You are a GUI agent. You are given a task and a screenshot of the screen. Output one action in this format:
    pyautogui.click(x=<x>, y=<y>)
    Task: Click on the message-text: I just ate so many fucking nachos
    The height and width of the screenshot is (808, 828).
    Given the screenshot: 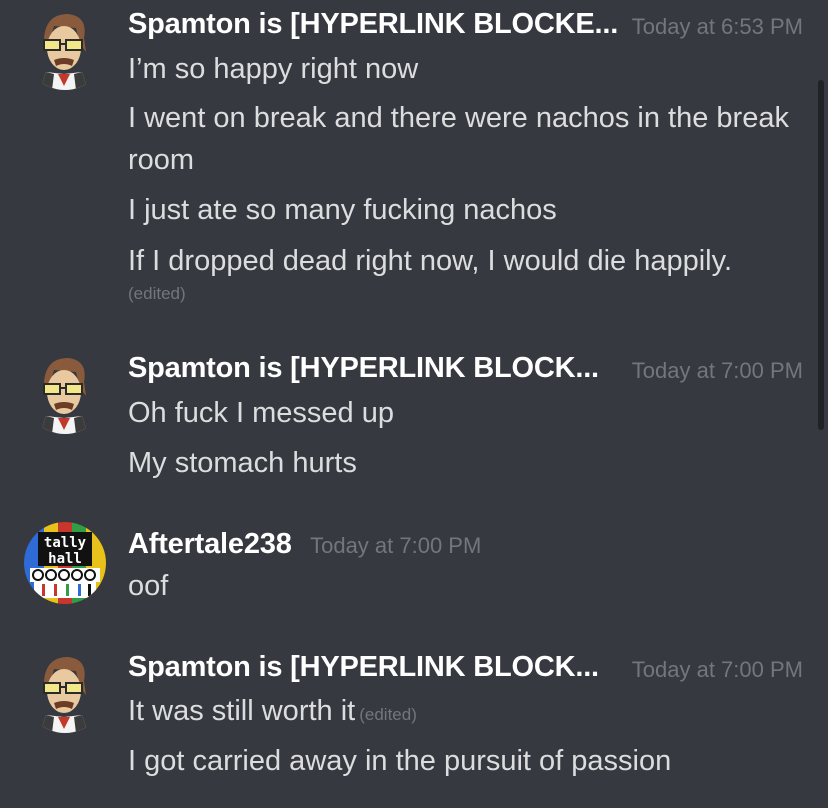 What is the action you would take?
    pyautogui.click(x=342, y=210)
    